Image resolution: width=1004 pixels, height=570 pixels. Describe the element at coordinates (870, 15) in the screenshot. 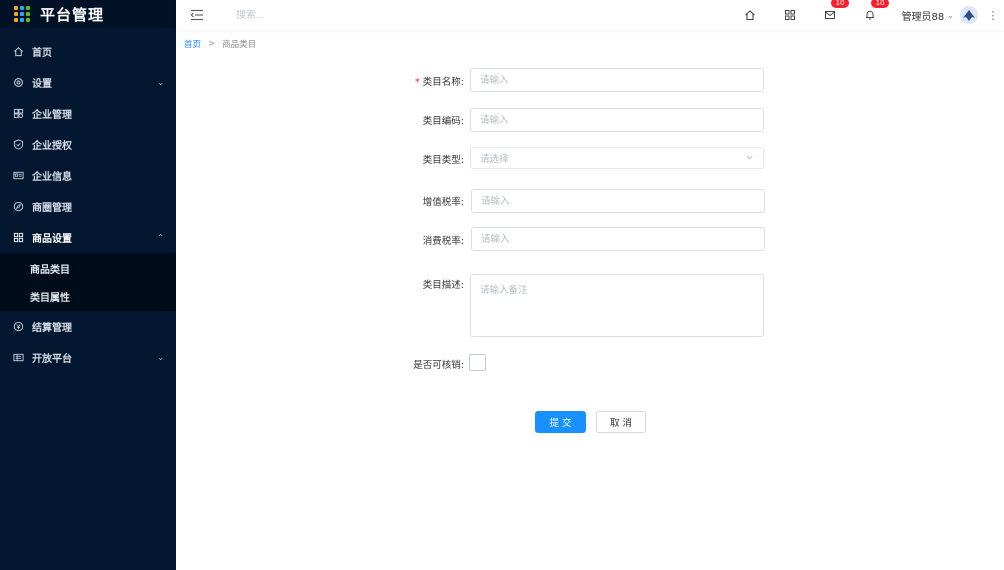

I see `bell-icon: 10` at that location.